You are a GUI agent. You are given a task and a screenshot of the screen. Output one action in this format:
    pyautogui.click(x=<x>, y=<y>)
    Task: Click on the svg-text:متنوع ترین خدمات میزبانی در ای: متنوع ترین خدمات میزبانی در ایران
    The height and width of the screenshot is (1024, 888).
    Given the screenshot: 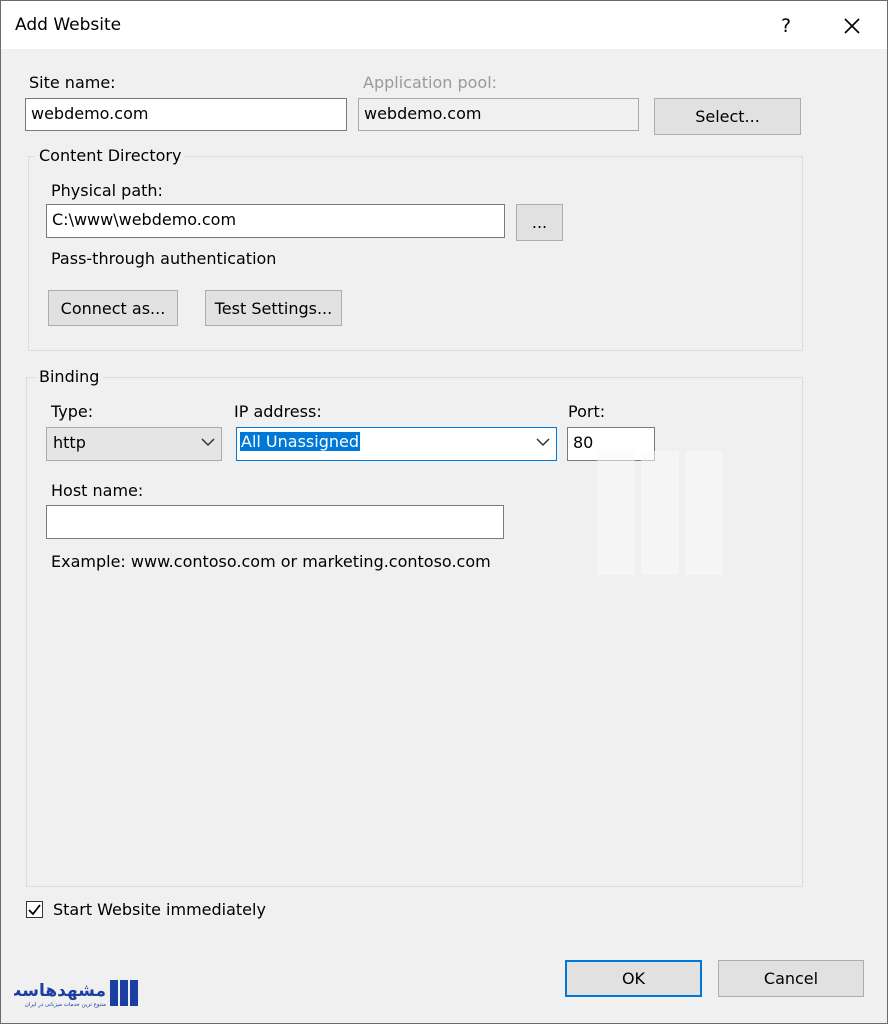 What is the action you would take?
    pyautogui.click(x=65, y=1005)
    